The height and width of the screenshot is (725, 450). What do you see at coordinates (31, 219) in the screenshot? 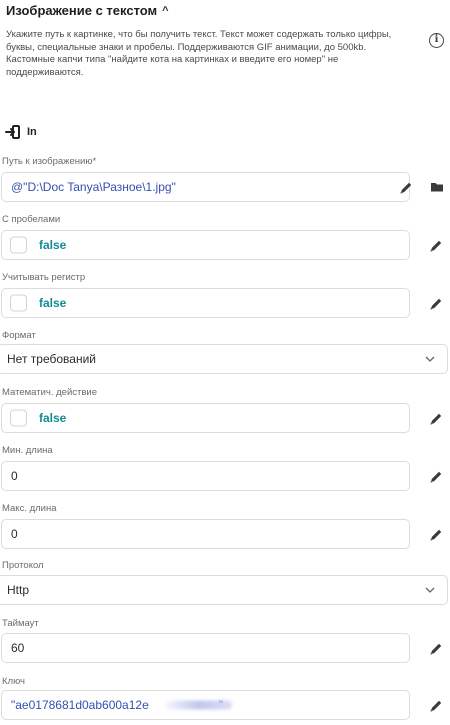
I see `with-spaces-label: С пробелами` at bounding box center [31, 219].